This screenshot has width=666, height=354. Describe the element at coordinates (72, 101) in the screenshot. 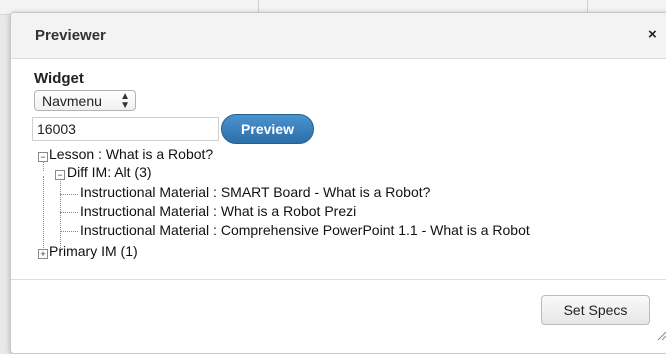

I see `widget-select-value: Navmenu` at that location.